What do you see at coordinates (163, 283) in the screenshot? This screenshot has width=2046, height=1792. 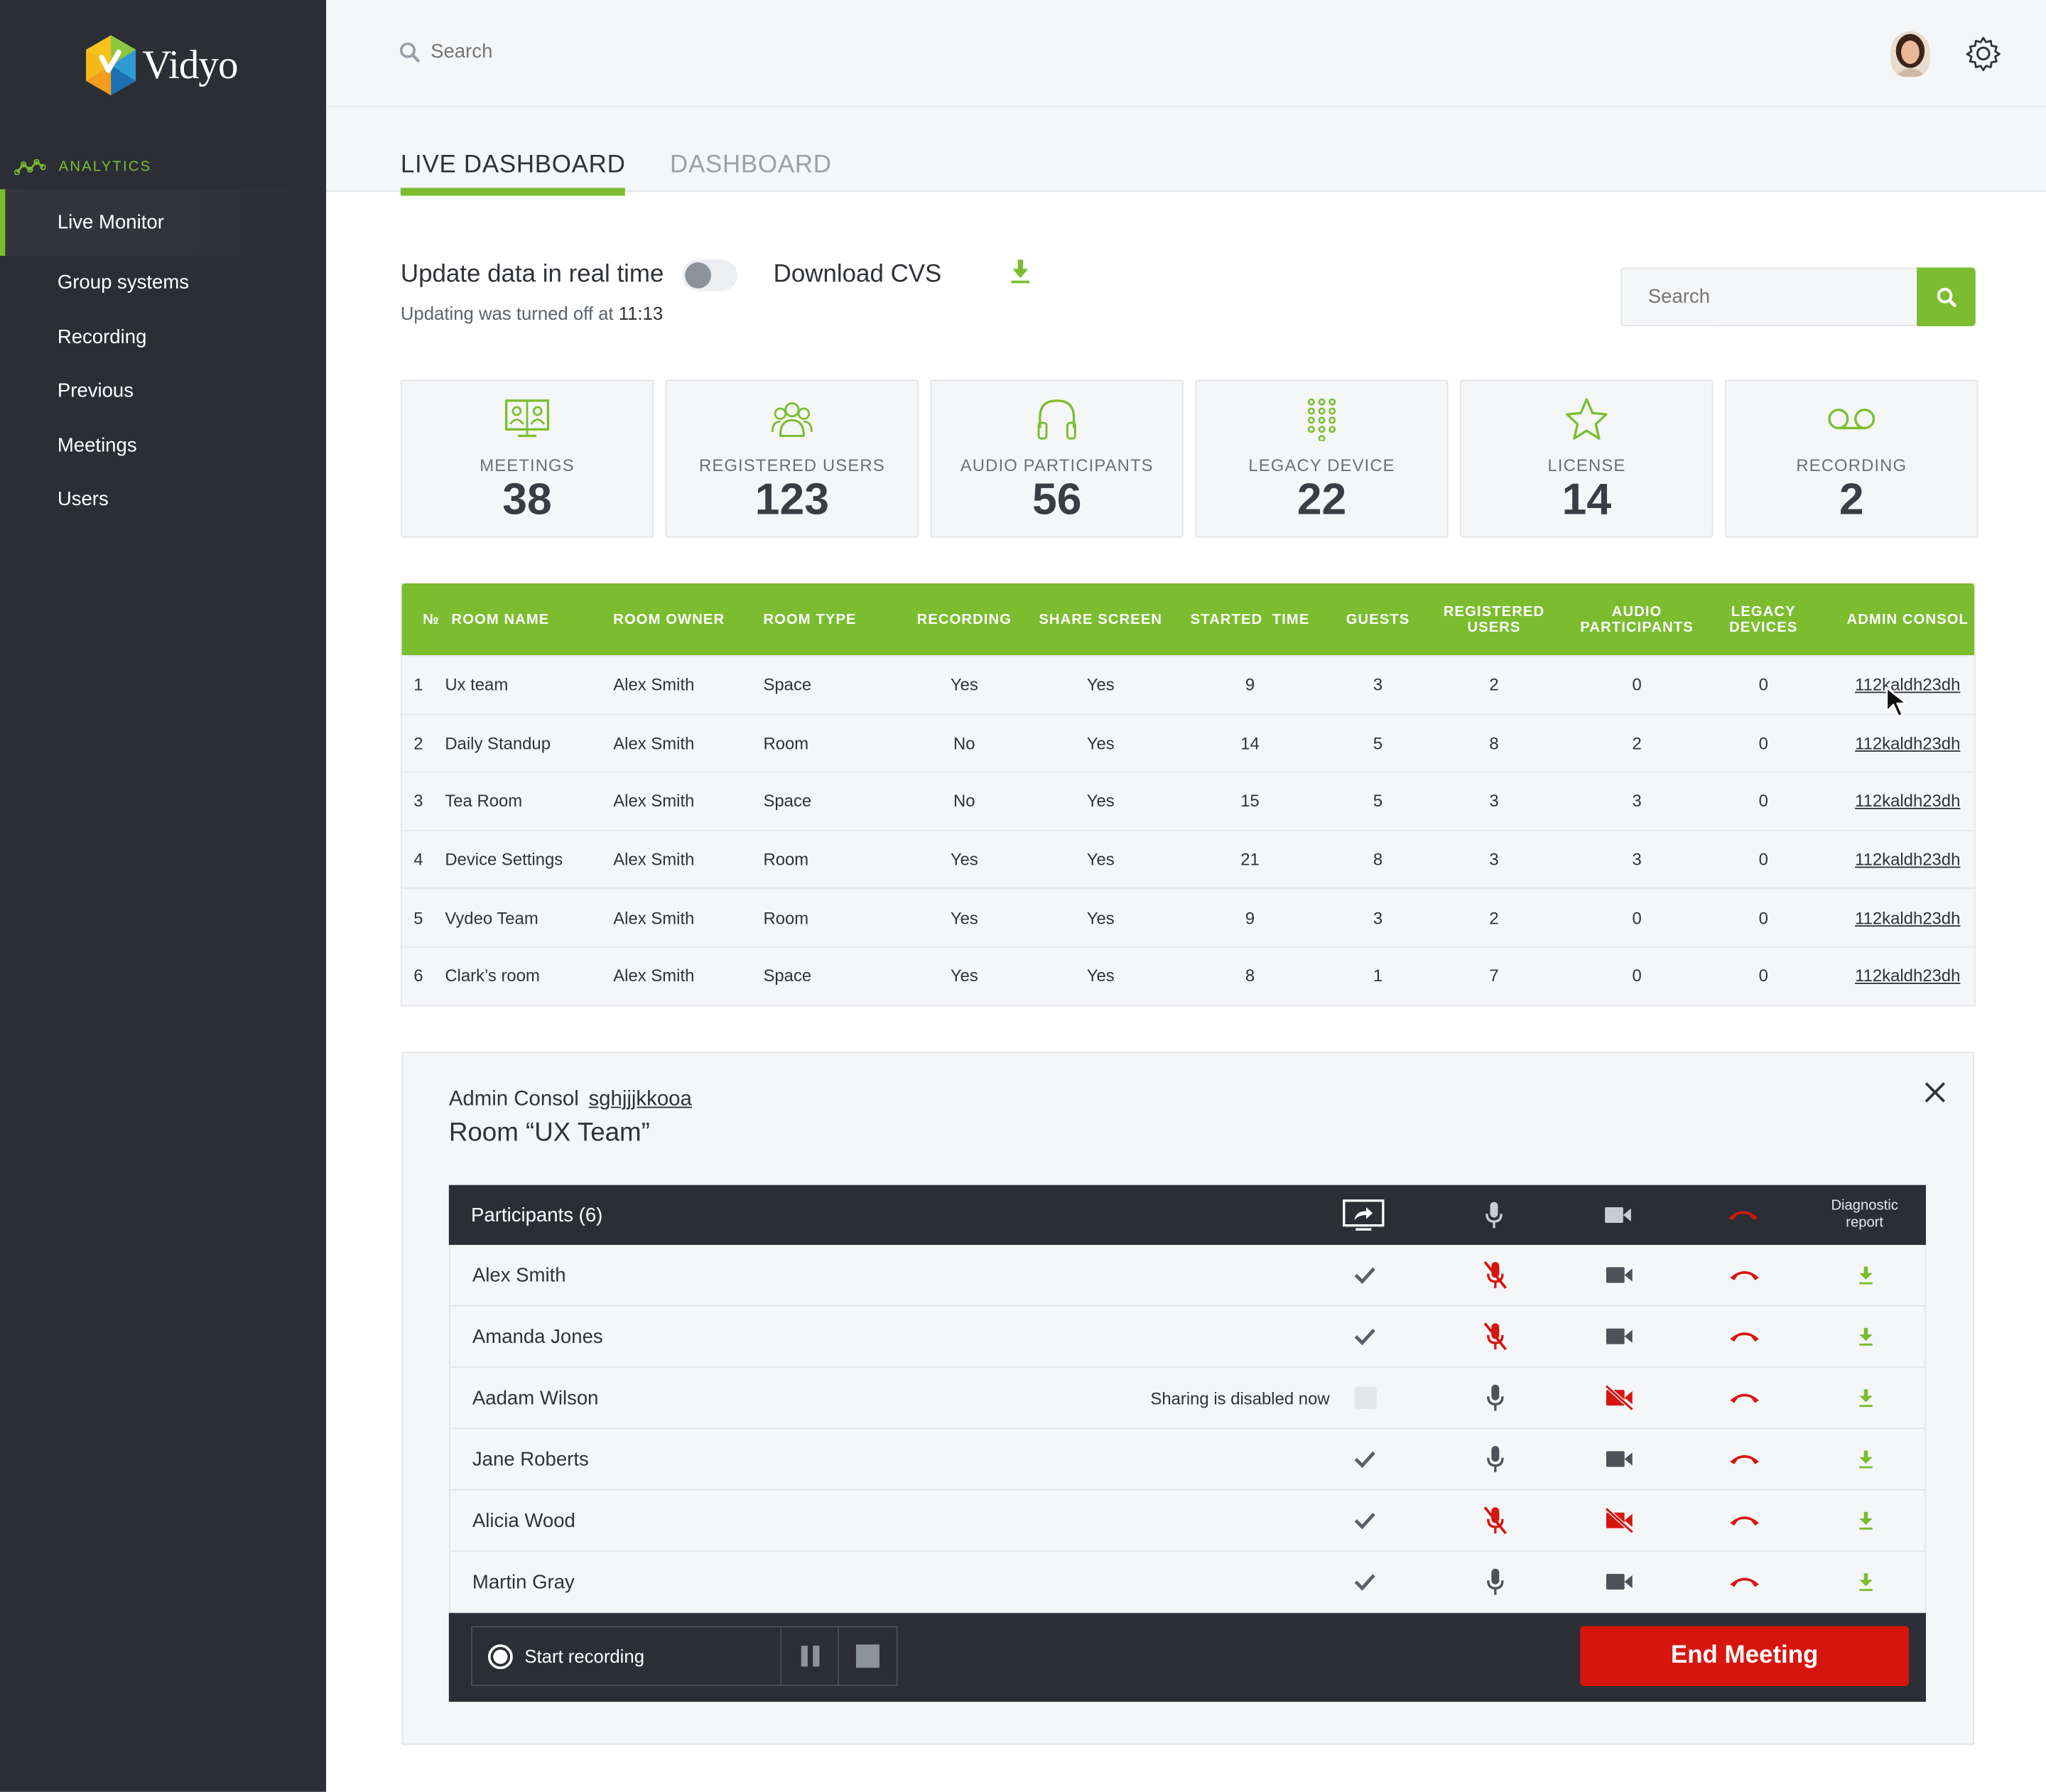 I see `sidebar-item-group-systems: Group systems` at bounding box center [163, 283].